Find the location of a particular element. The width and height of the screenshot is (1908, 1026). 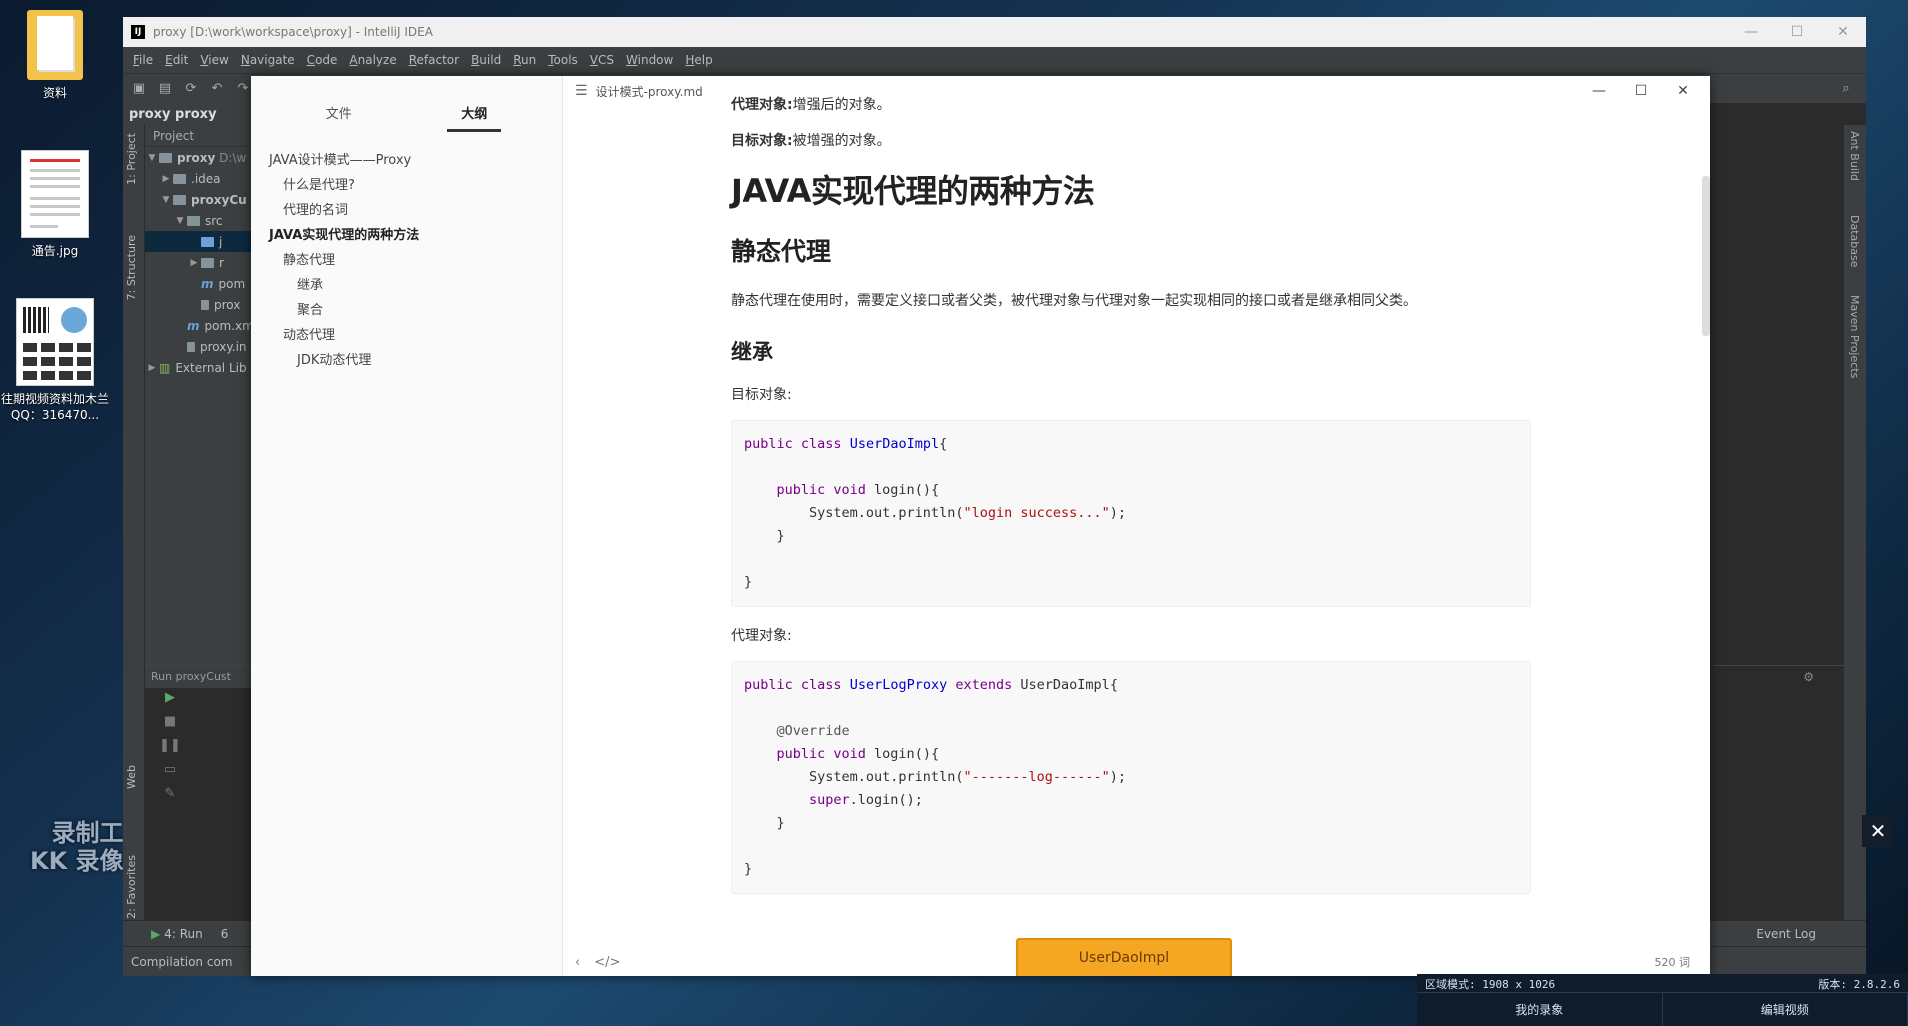

image-file-icon is located at coordinates (55, 194).